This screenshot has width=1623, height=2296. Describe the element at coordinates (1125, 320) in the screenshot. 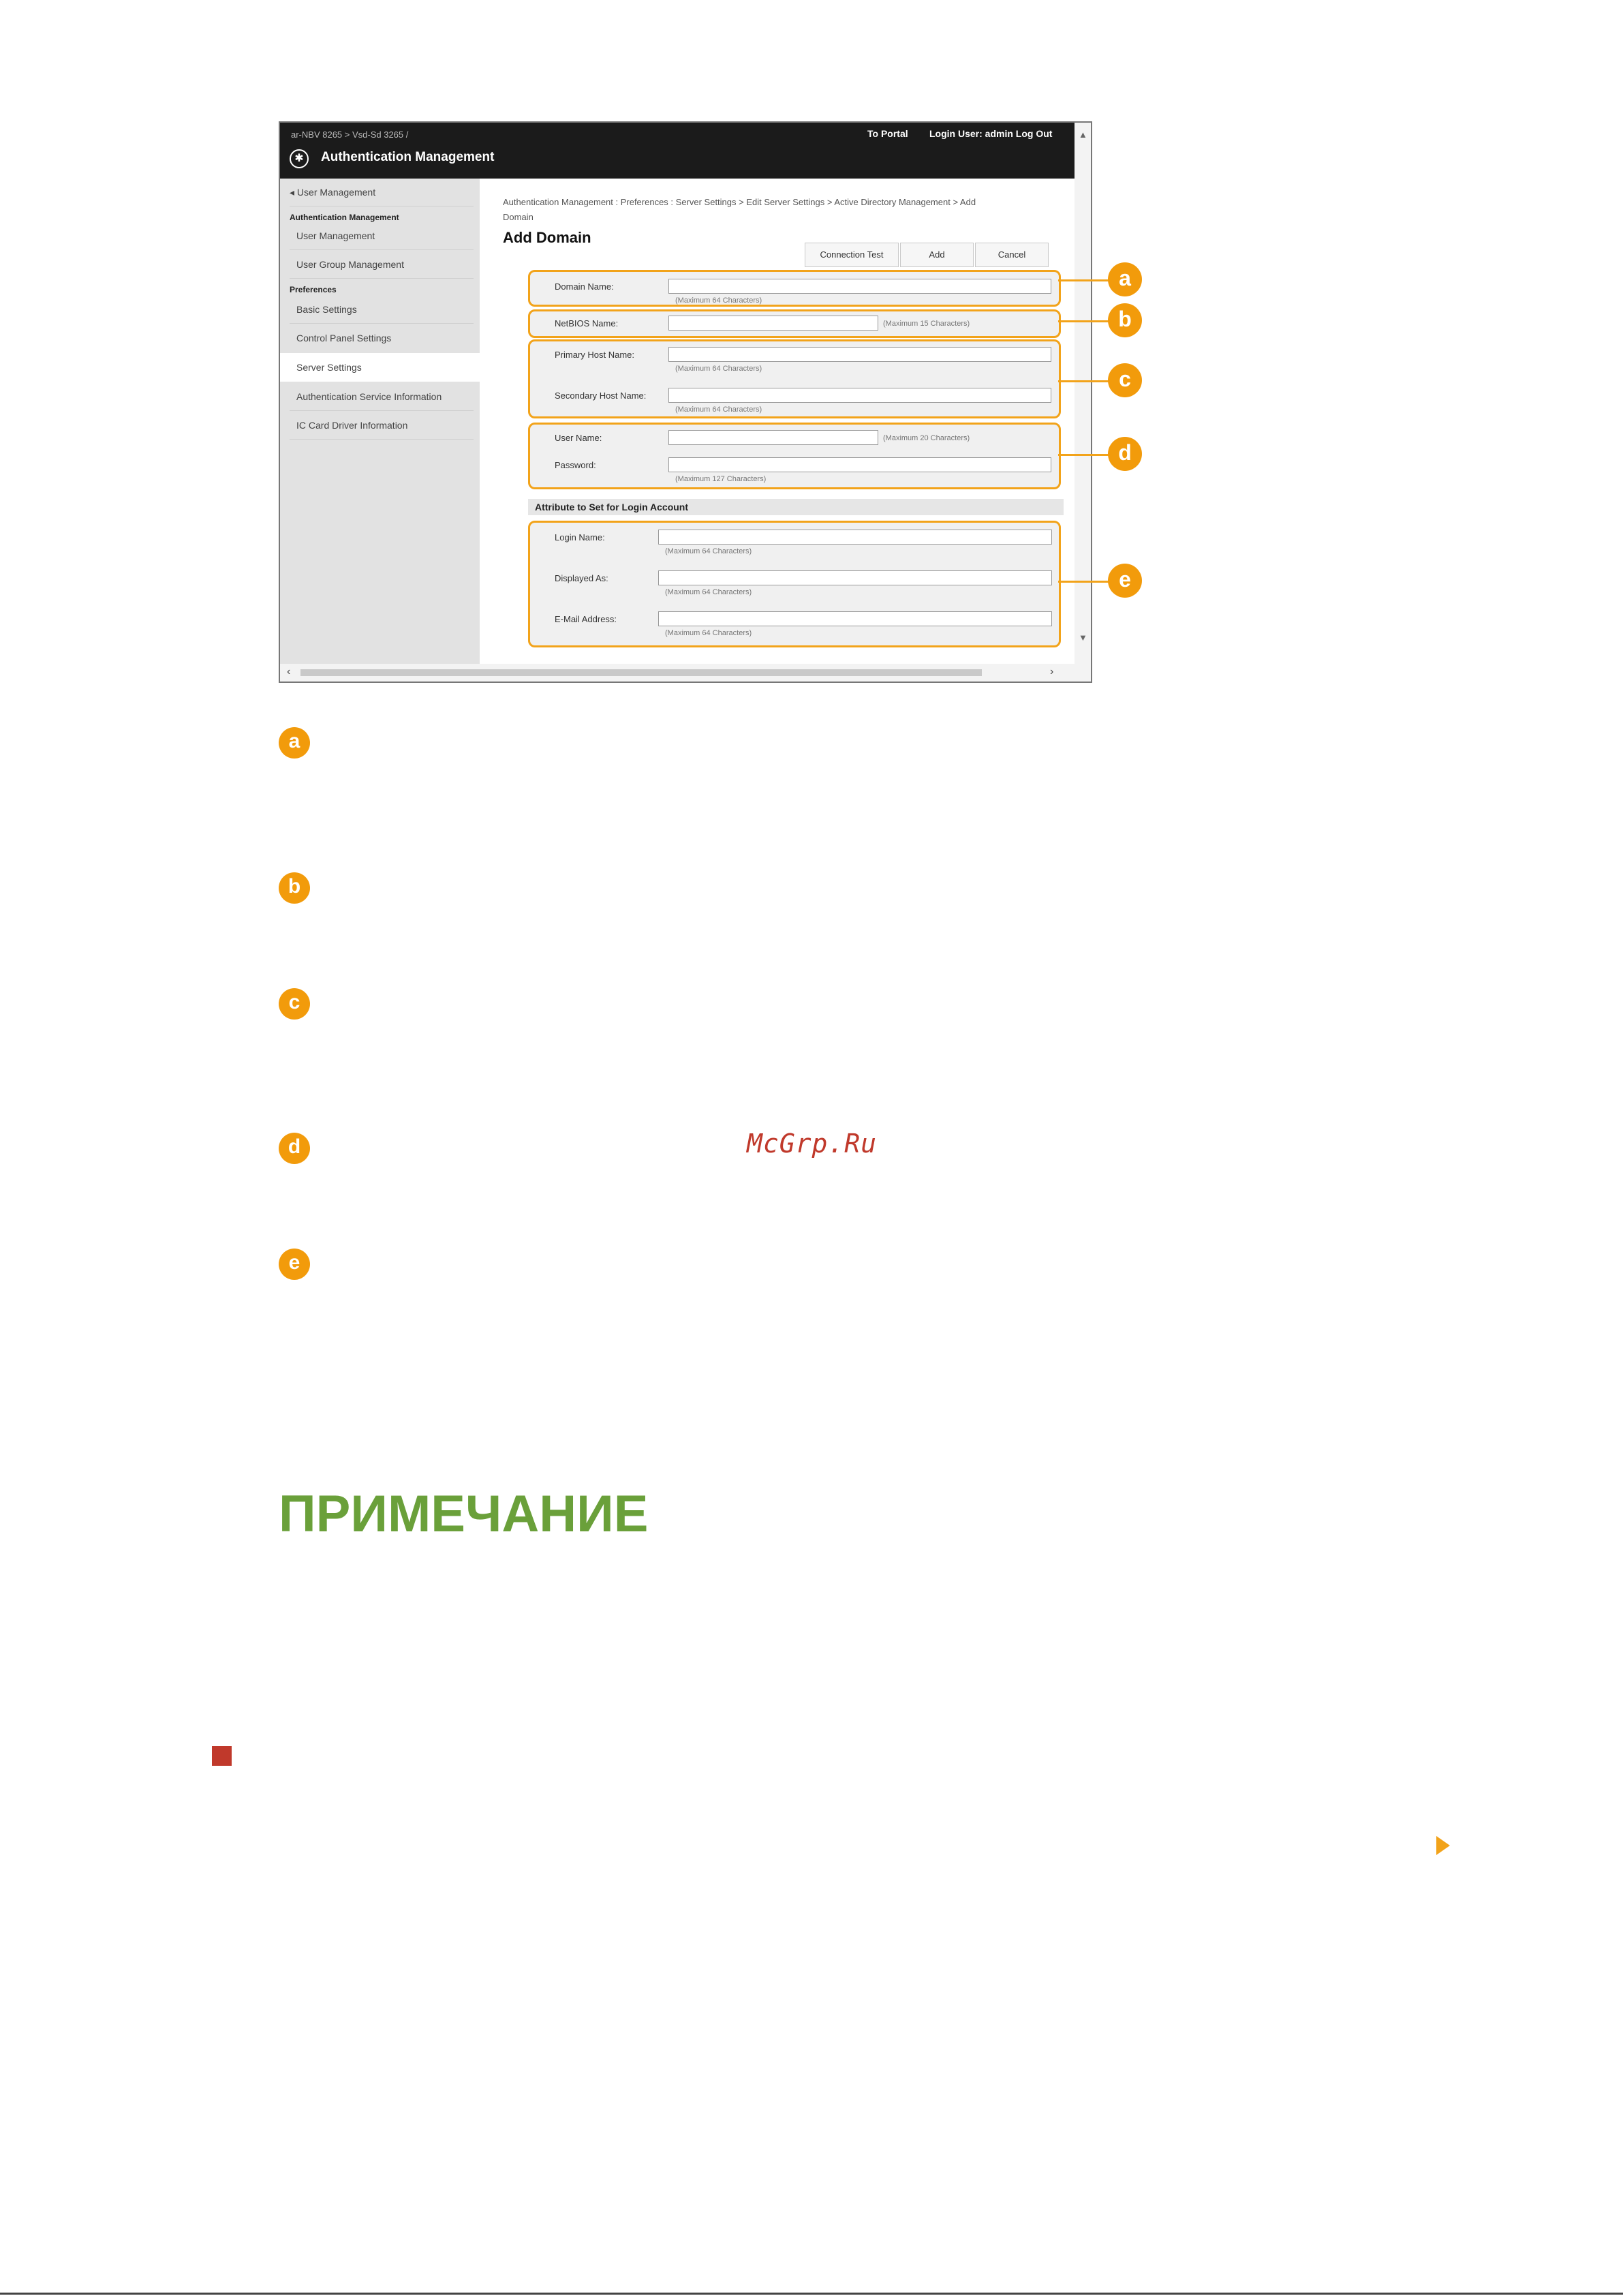

I see `callout-b: b` at that location.